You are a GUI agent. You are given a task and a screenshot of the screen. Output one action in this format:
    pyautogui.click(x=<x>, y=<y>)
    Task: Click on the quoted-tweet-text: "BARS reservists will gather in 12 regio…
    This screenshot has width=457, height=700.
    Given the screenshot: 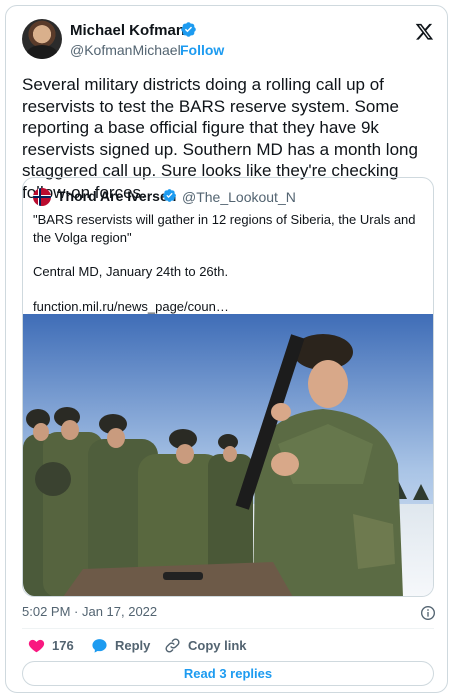 What is the action you would take?
    pyautogui.click(x=230, y=263)
    